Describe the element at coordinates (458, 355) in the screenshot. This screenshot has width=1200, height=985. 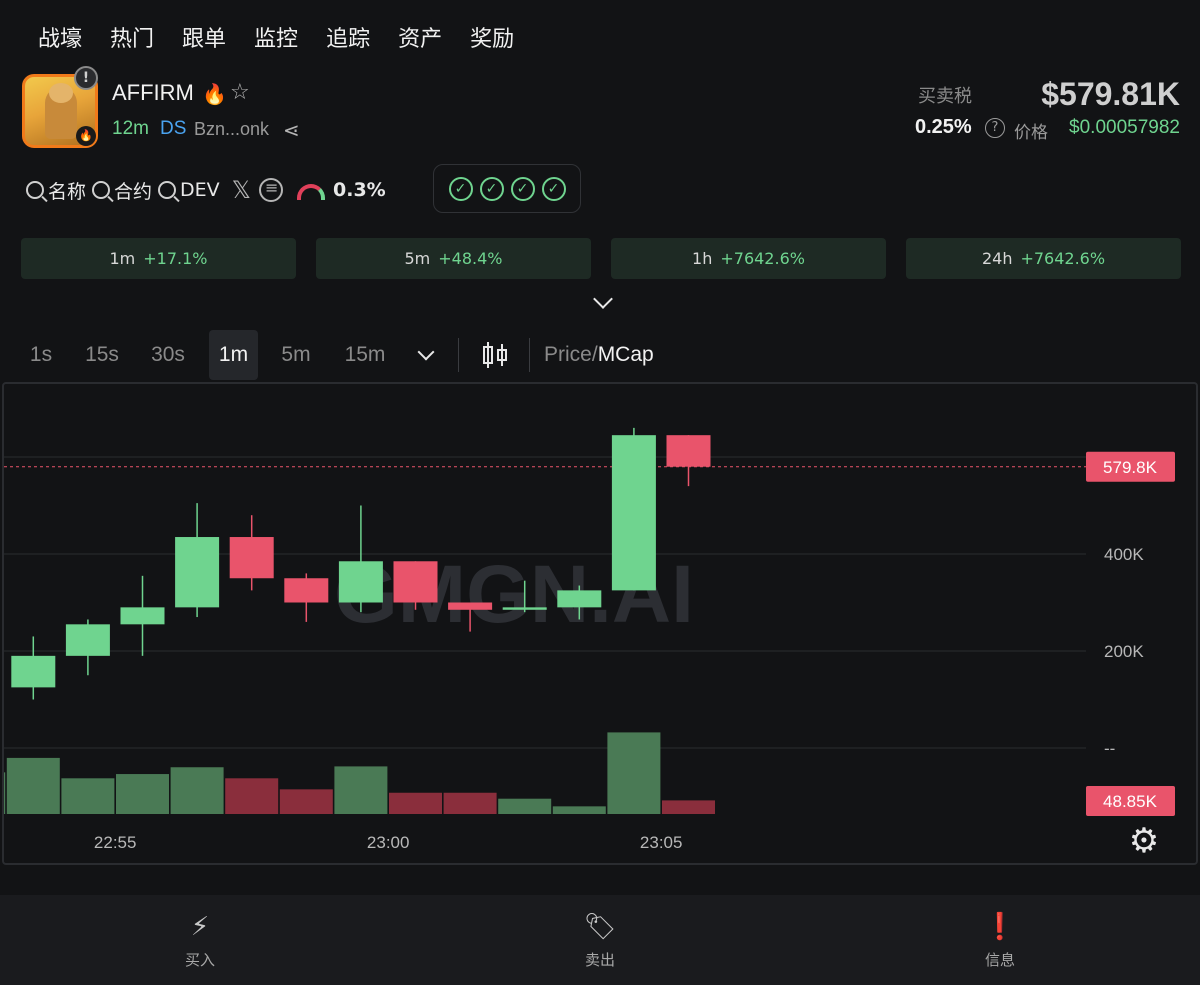
I see `divider` at that location.